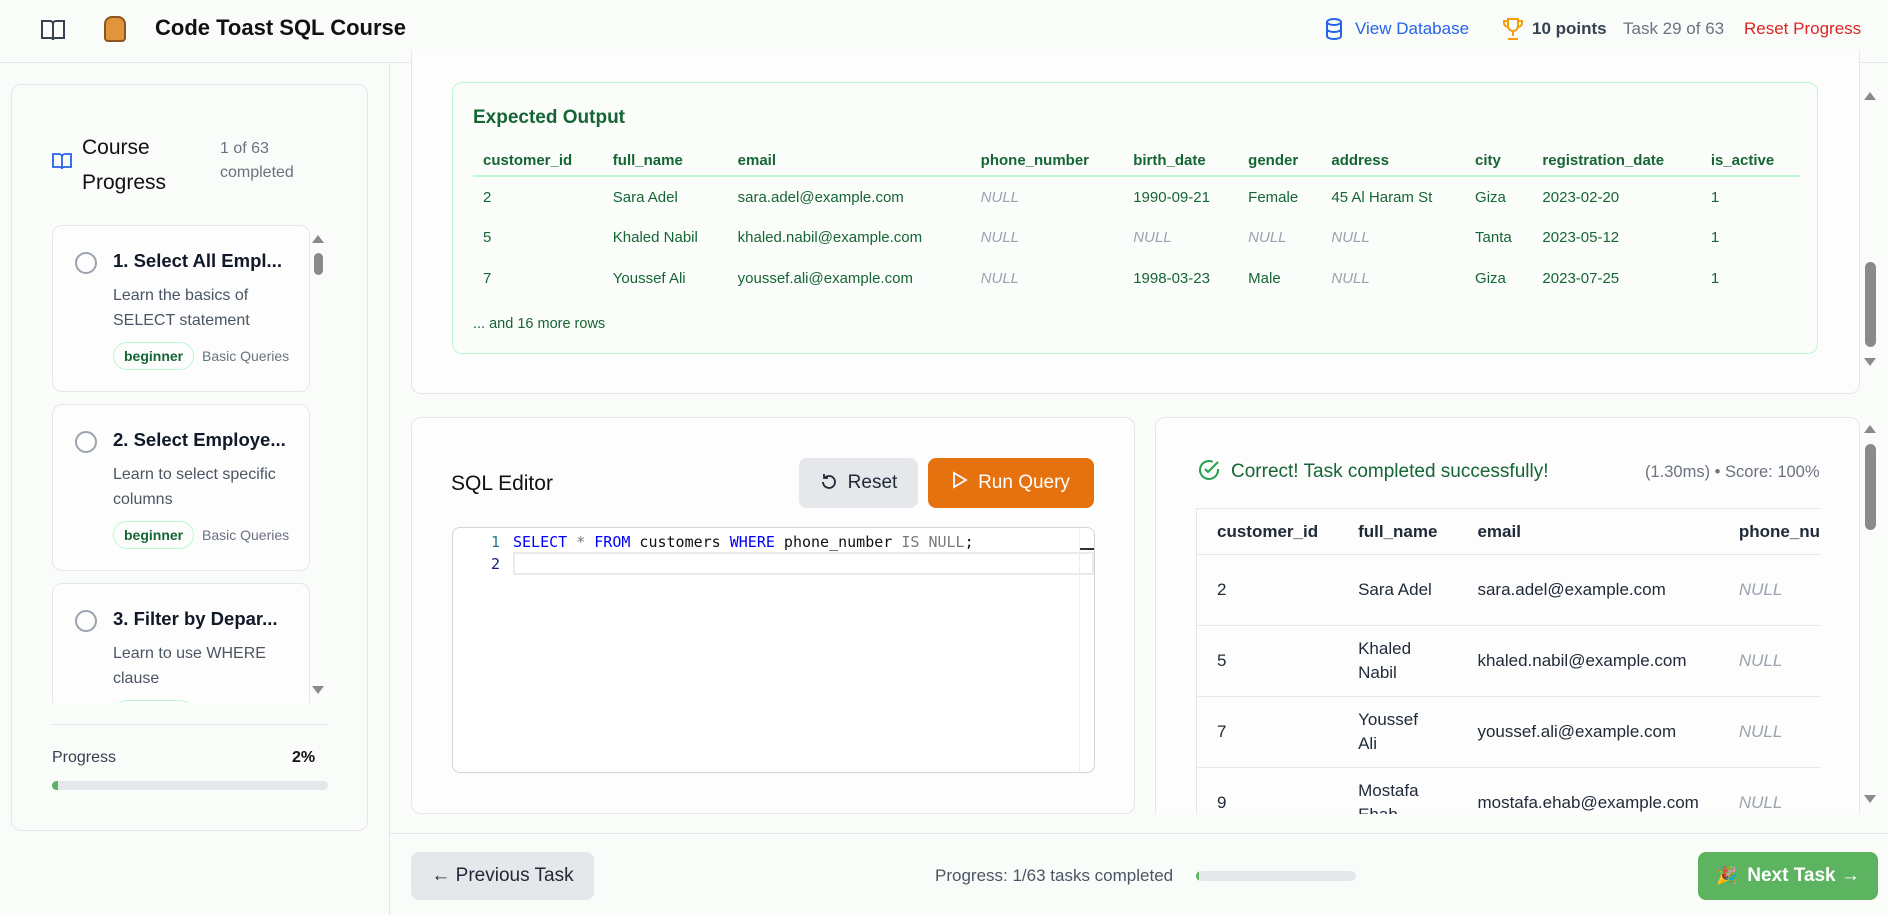 The width and height of the screenshot is (1888, 915). I want to click on results-scroll-down, so click(1870, 799).